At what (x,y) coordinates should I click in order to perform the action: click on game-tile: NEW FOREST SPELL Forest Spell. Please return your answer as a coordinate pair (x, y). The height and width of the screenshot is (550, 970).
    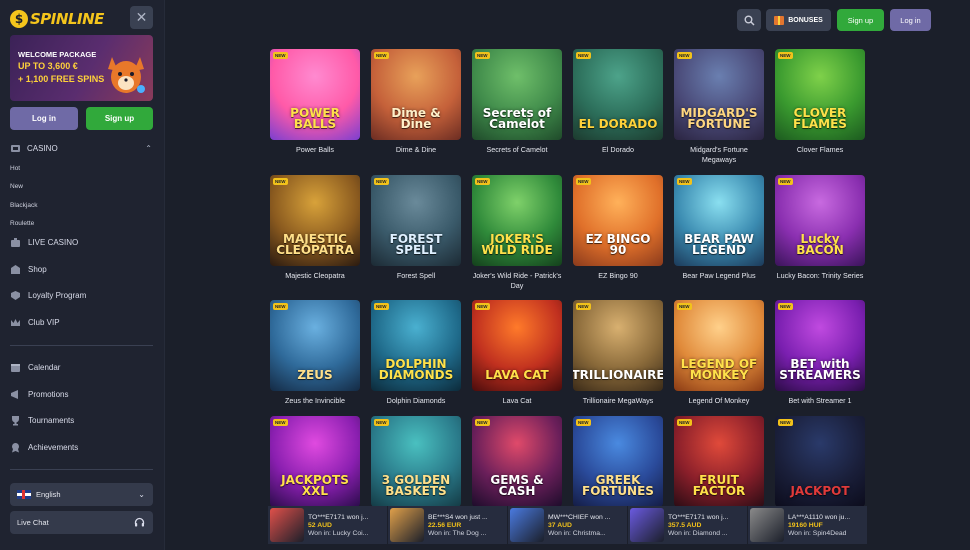
    Looking at the image, I should click on (416, 228).